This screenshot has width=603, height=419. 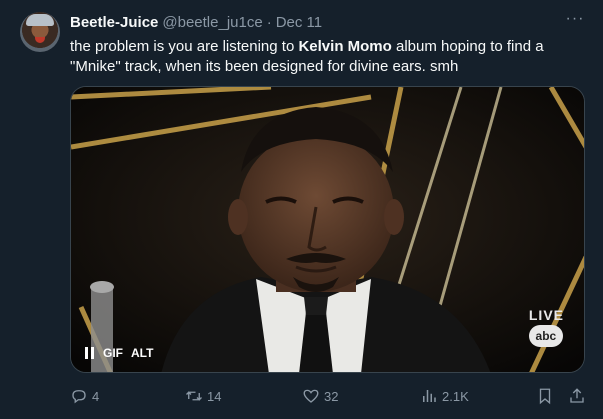 What do you see at coordinates (429, 396) in the screenshot?
I see `views-icon` at bounding box center [429, 396].